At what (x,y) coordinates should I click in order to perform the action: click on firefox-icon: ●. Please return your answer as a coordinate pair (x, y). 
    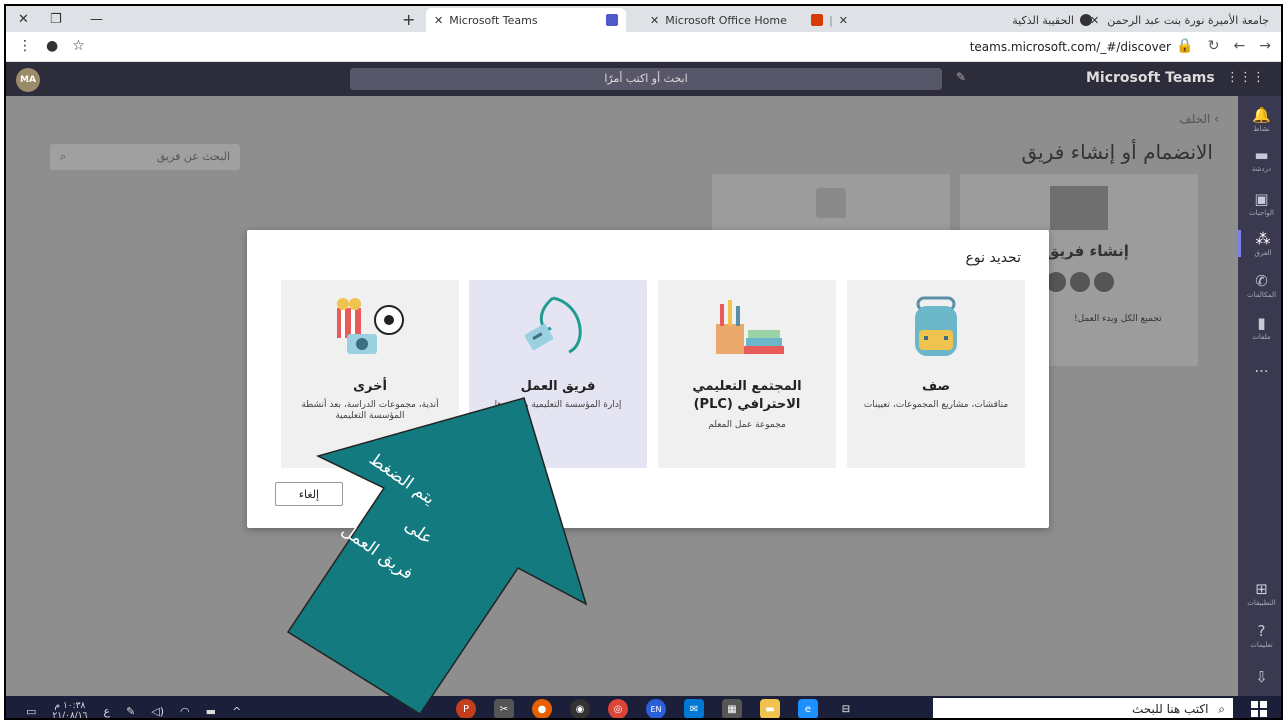
    Looking at the image, I should click on (542, 708).